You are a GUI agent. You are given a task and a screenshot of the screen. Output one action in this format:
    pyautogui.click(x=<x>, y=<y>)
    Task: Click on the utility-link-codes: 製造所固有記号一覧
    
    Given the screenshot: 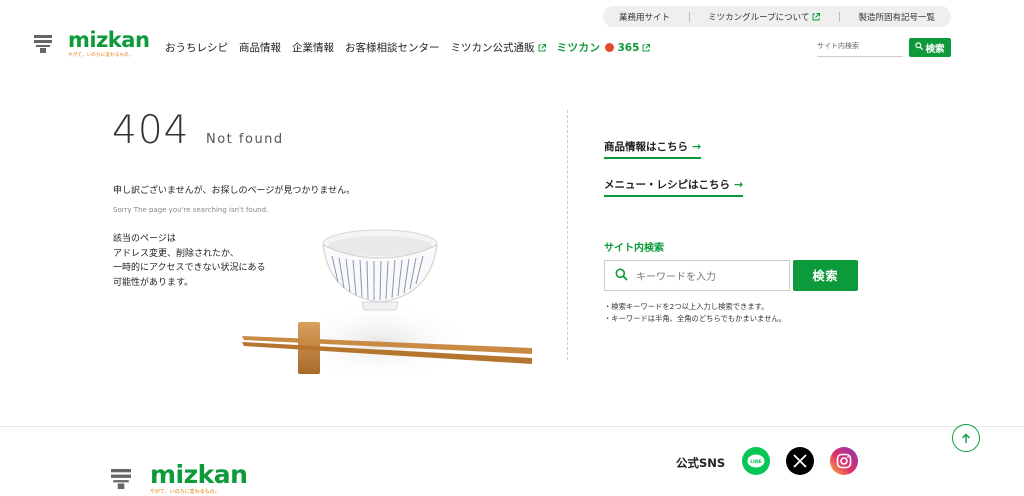 What is the action you would take?
    pyautogui.click(x=896, y=17)
    